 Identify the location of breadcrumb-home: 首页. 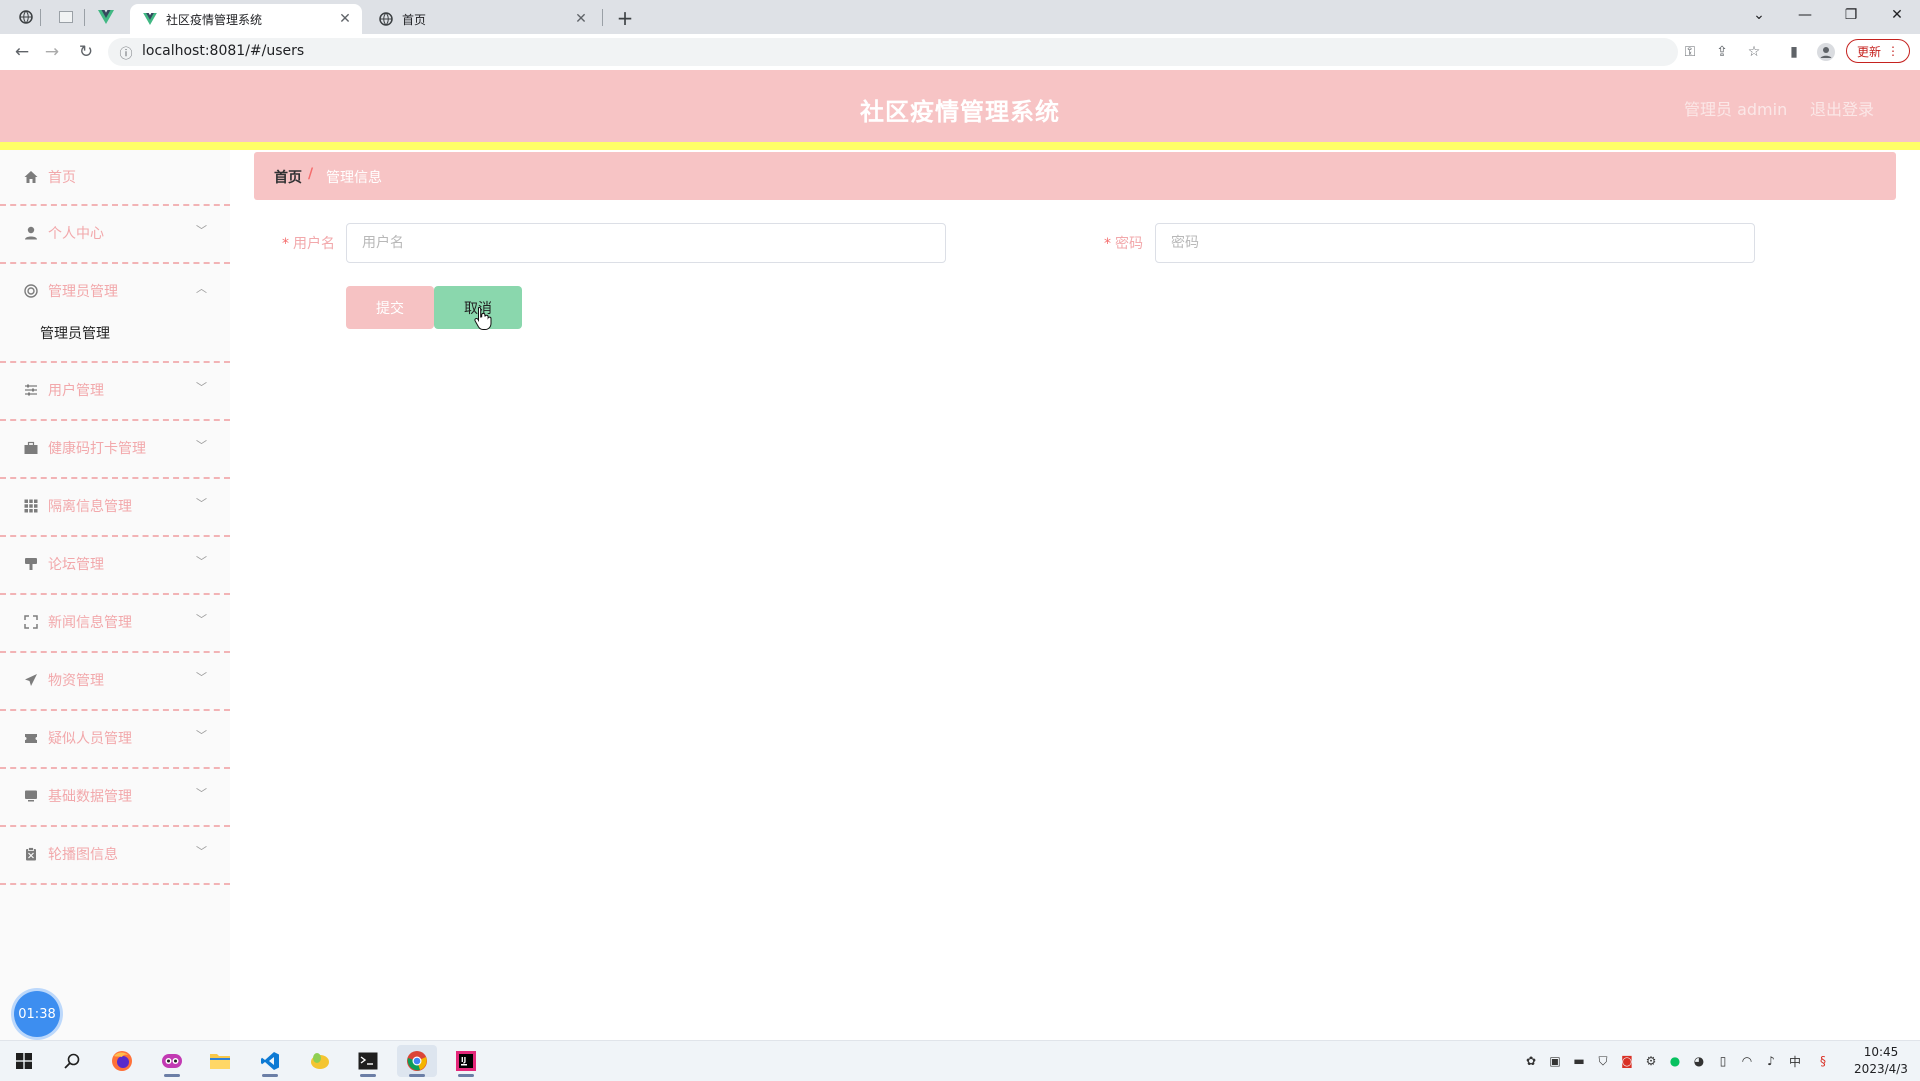
(288, 177).